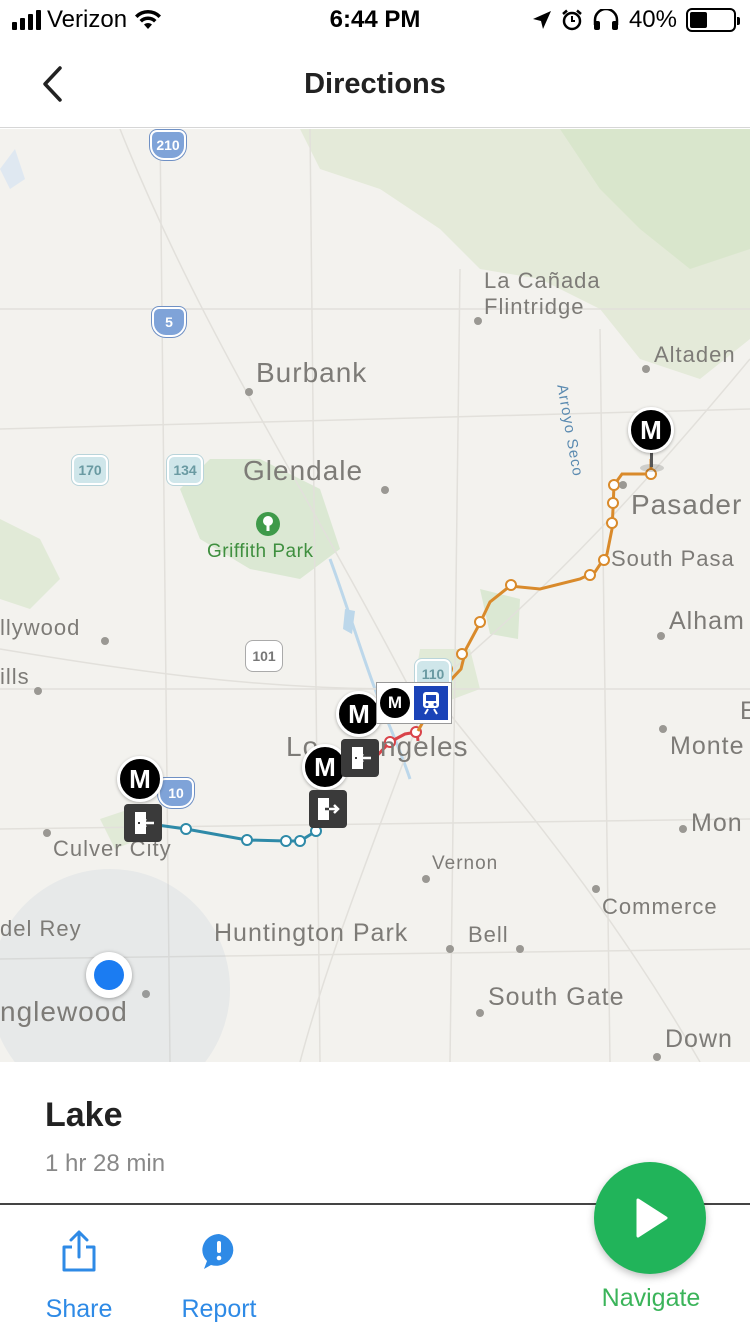 The width and height of the screenshot is (750, 1334). What do you see at coordinates (488, 934) in the screenshot?
I see `place-label: Bell` at bounding box center [488, 934].